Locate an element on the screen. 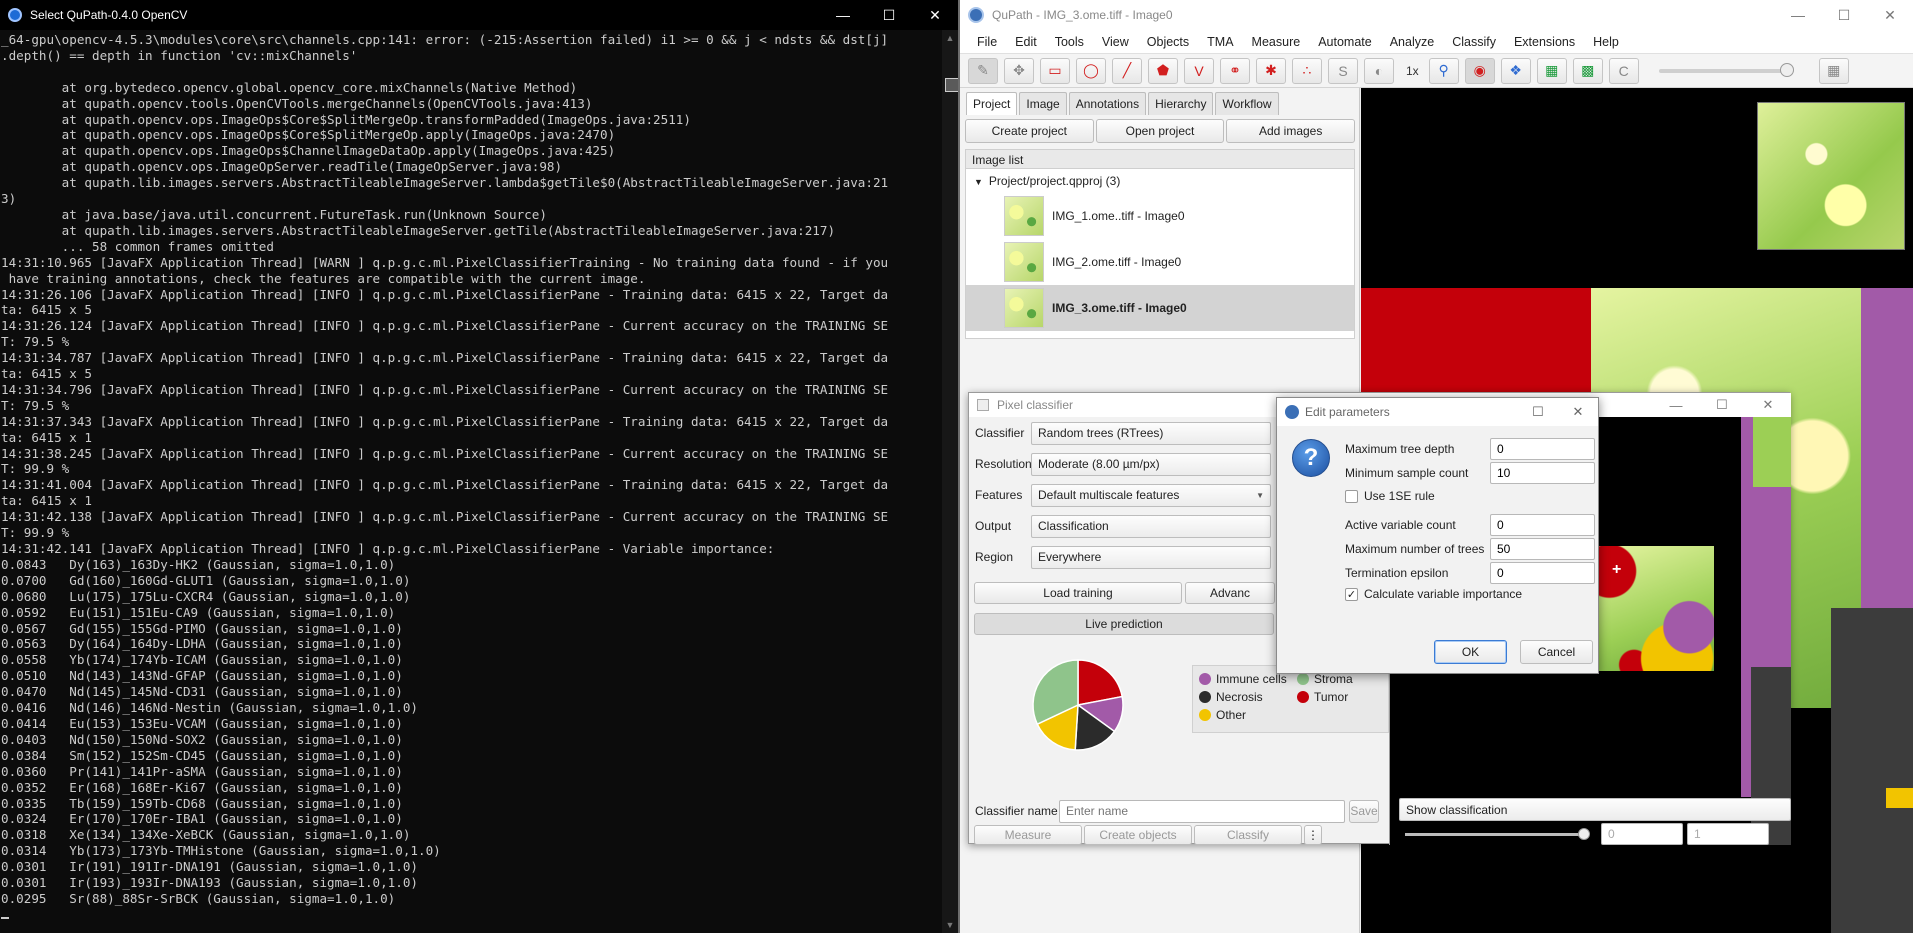 This screenshot has height=933, width=1913. wand-tool-icon: ✱ is located at coordinates (1271, 70).